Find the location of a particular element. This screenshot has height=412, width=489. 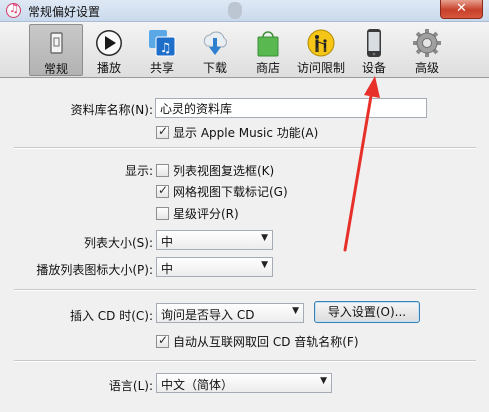

tab-sharing: ♫ 共享 is located at coordinates (162, 50).